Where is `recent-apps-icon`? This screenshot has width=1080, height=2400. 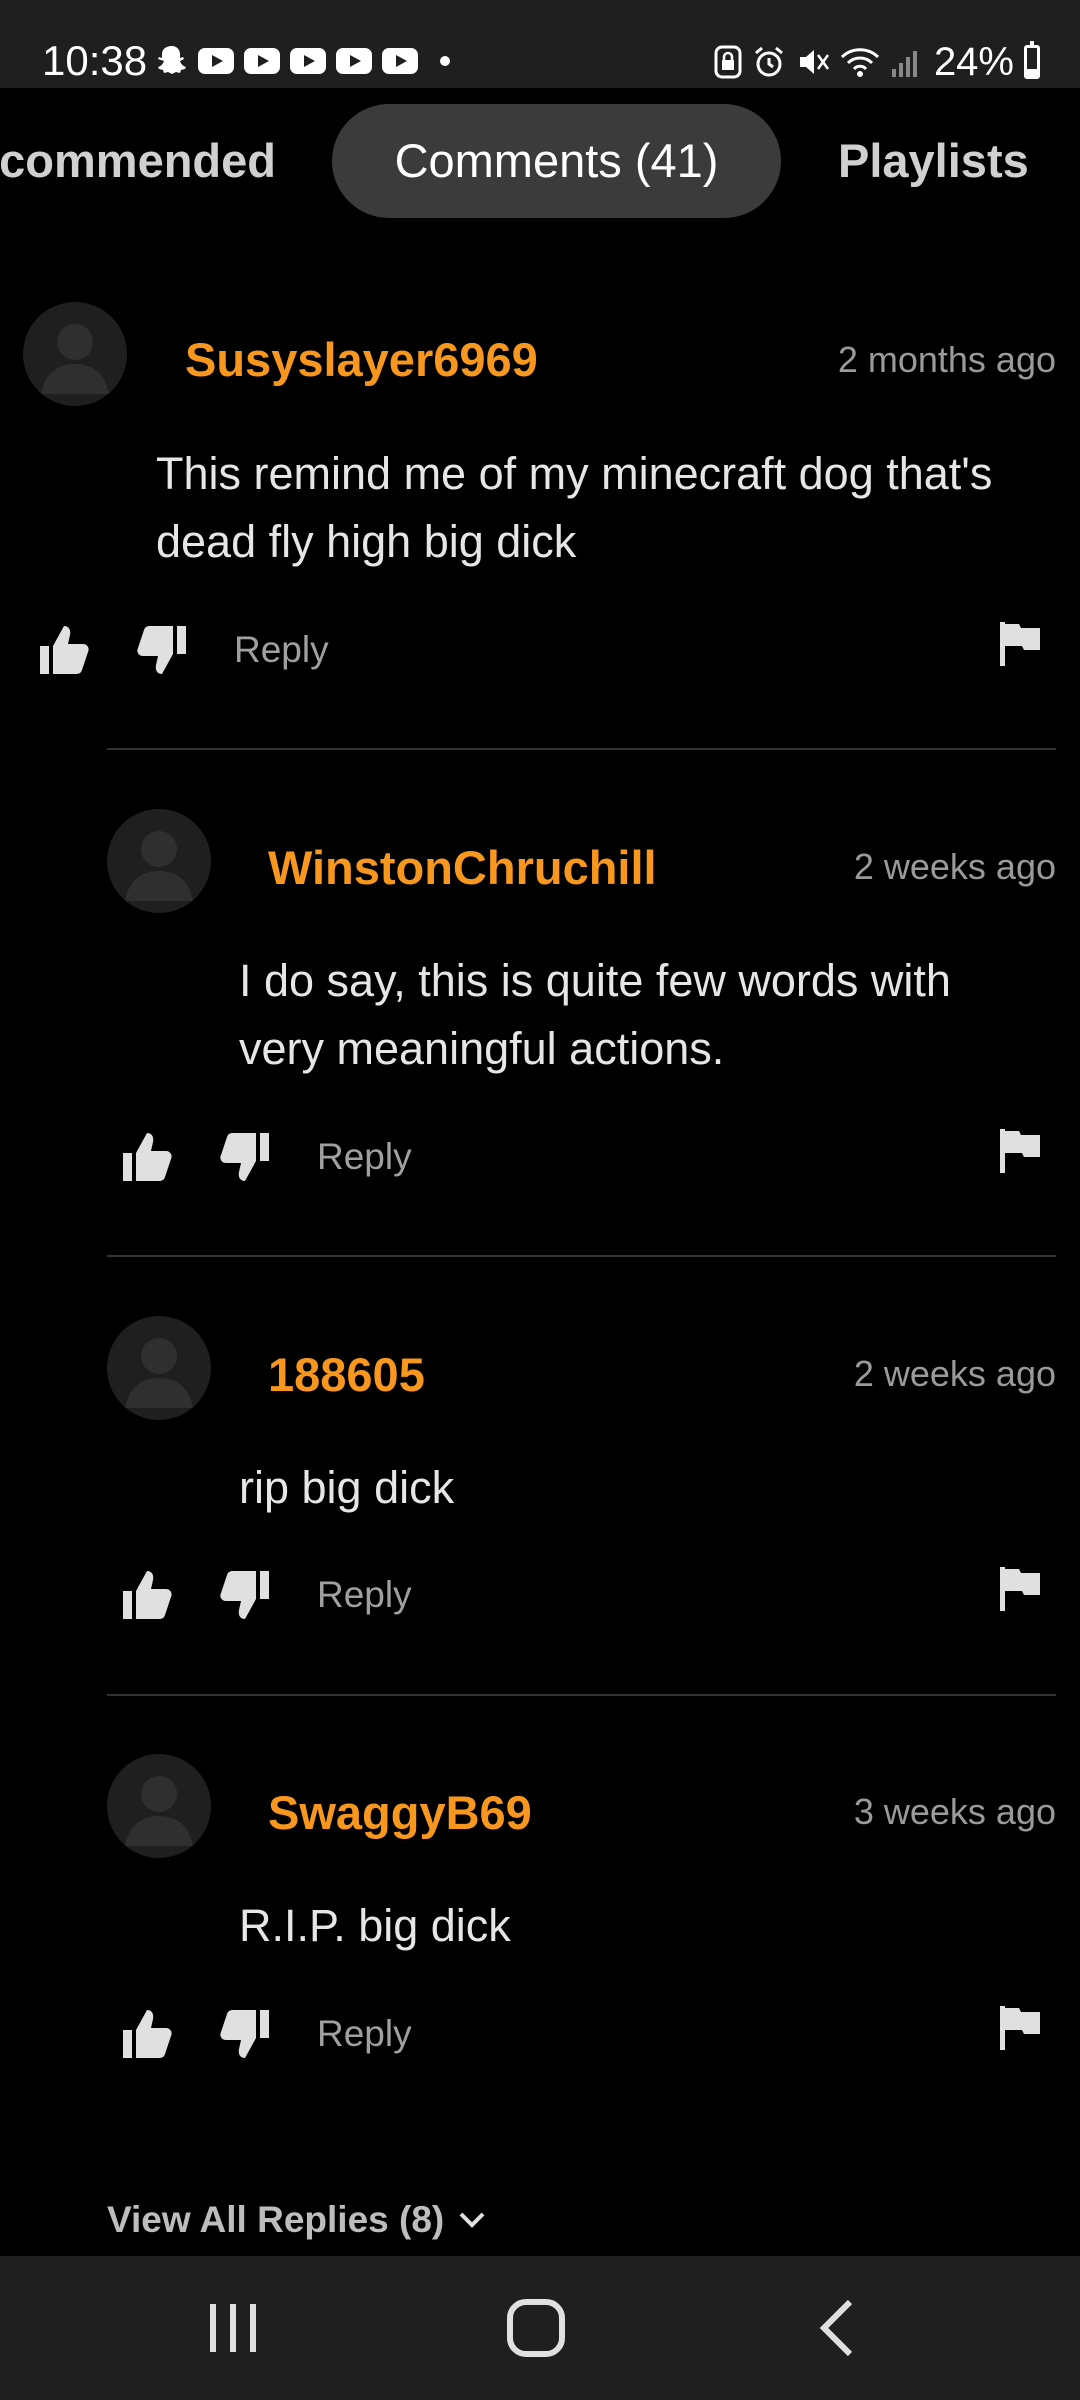 recent-apps-icon is located at coordinates (233, 2328).